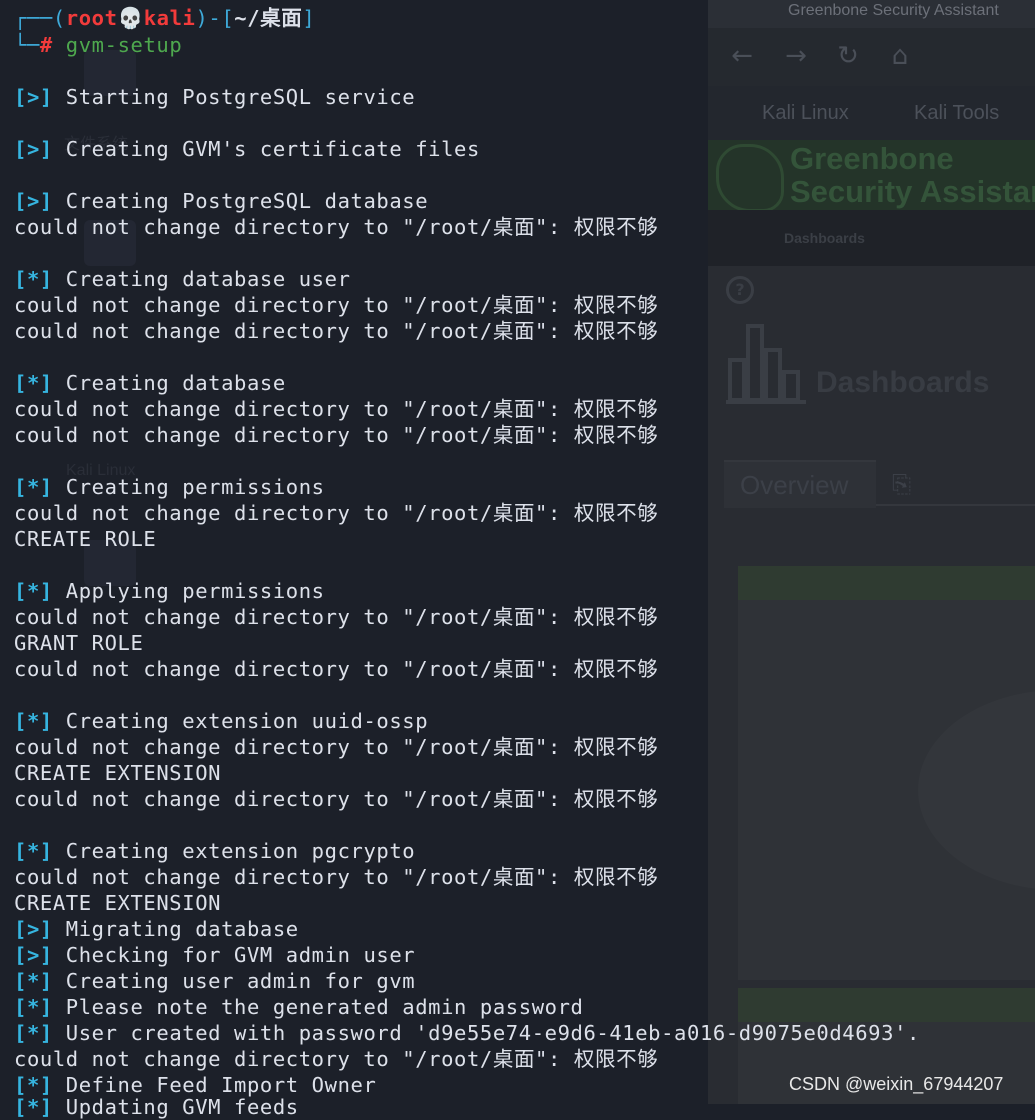 This screenshot has height=1120, width=1035. I want to click on output-line: [>] Migrating database, so click(156, 929).